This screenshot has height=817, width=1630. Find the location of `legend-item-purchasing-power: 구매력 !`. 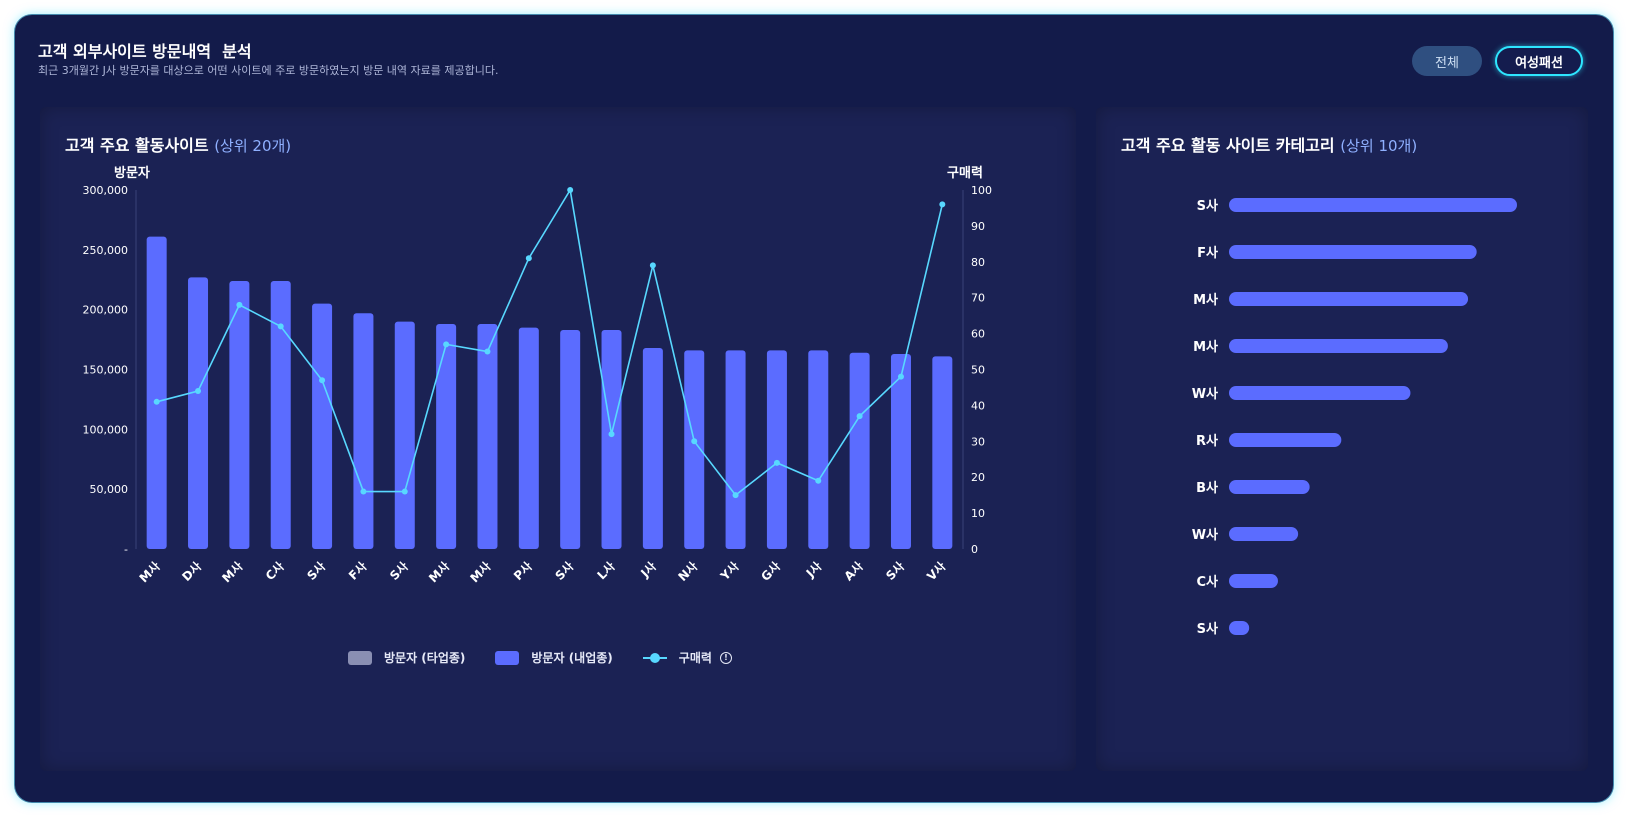

legend-item-purchasing-power: 구매력 ! is located at coordinates (687, 657).